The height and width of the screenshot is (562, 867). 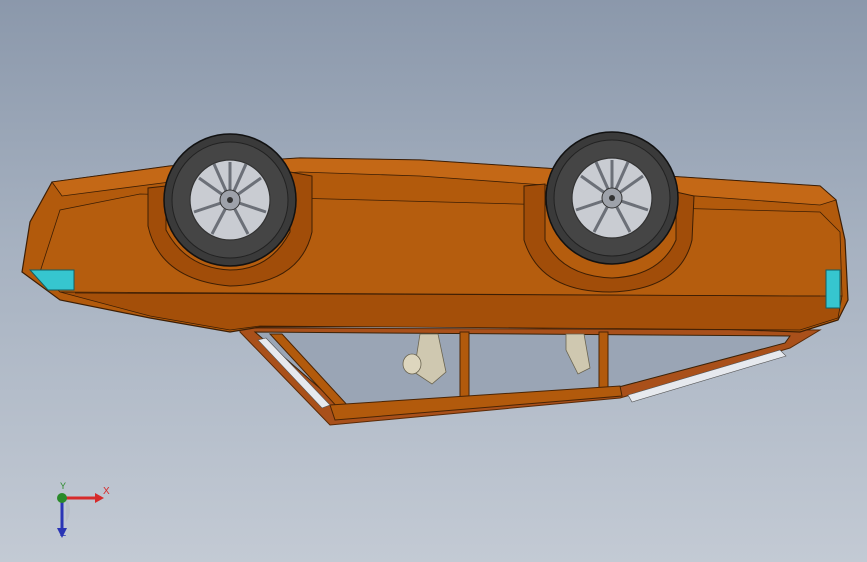 I want to click on front-wheel, so click(x=230, y=200).